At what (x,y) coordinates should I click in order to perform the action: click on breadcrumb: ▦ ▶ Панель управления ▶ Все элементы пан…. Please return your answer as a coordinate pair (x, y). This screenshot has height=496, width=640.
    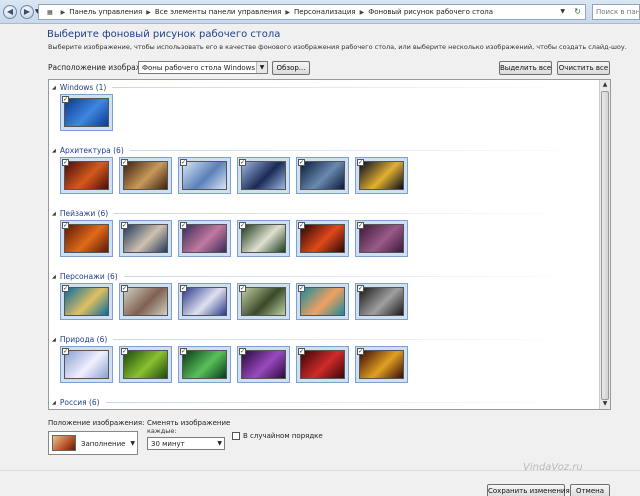
    Looking at the image, I should click on (312, 12).